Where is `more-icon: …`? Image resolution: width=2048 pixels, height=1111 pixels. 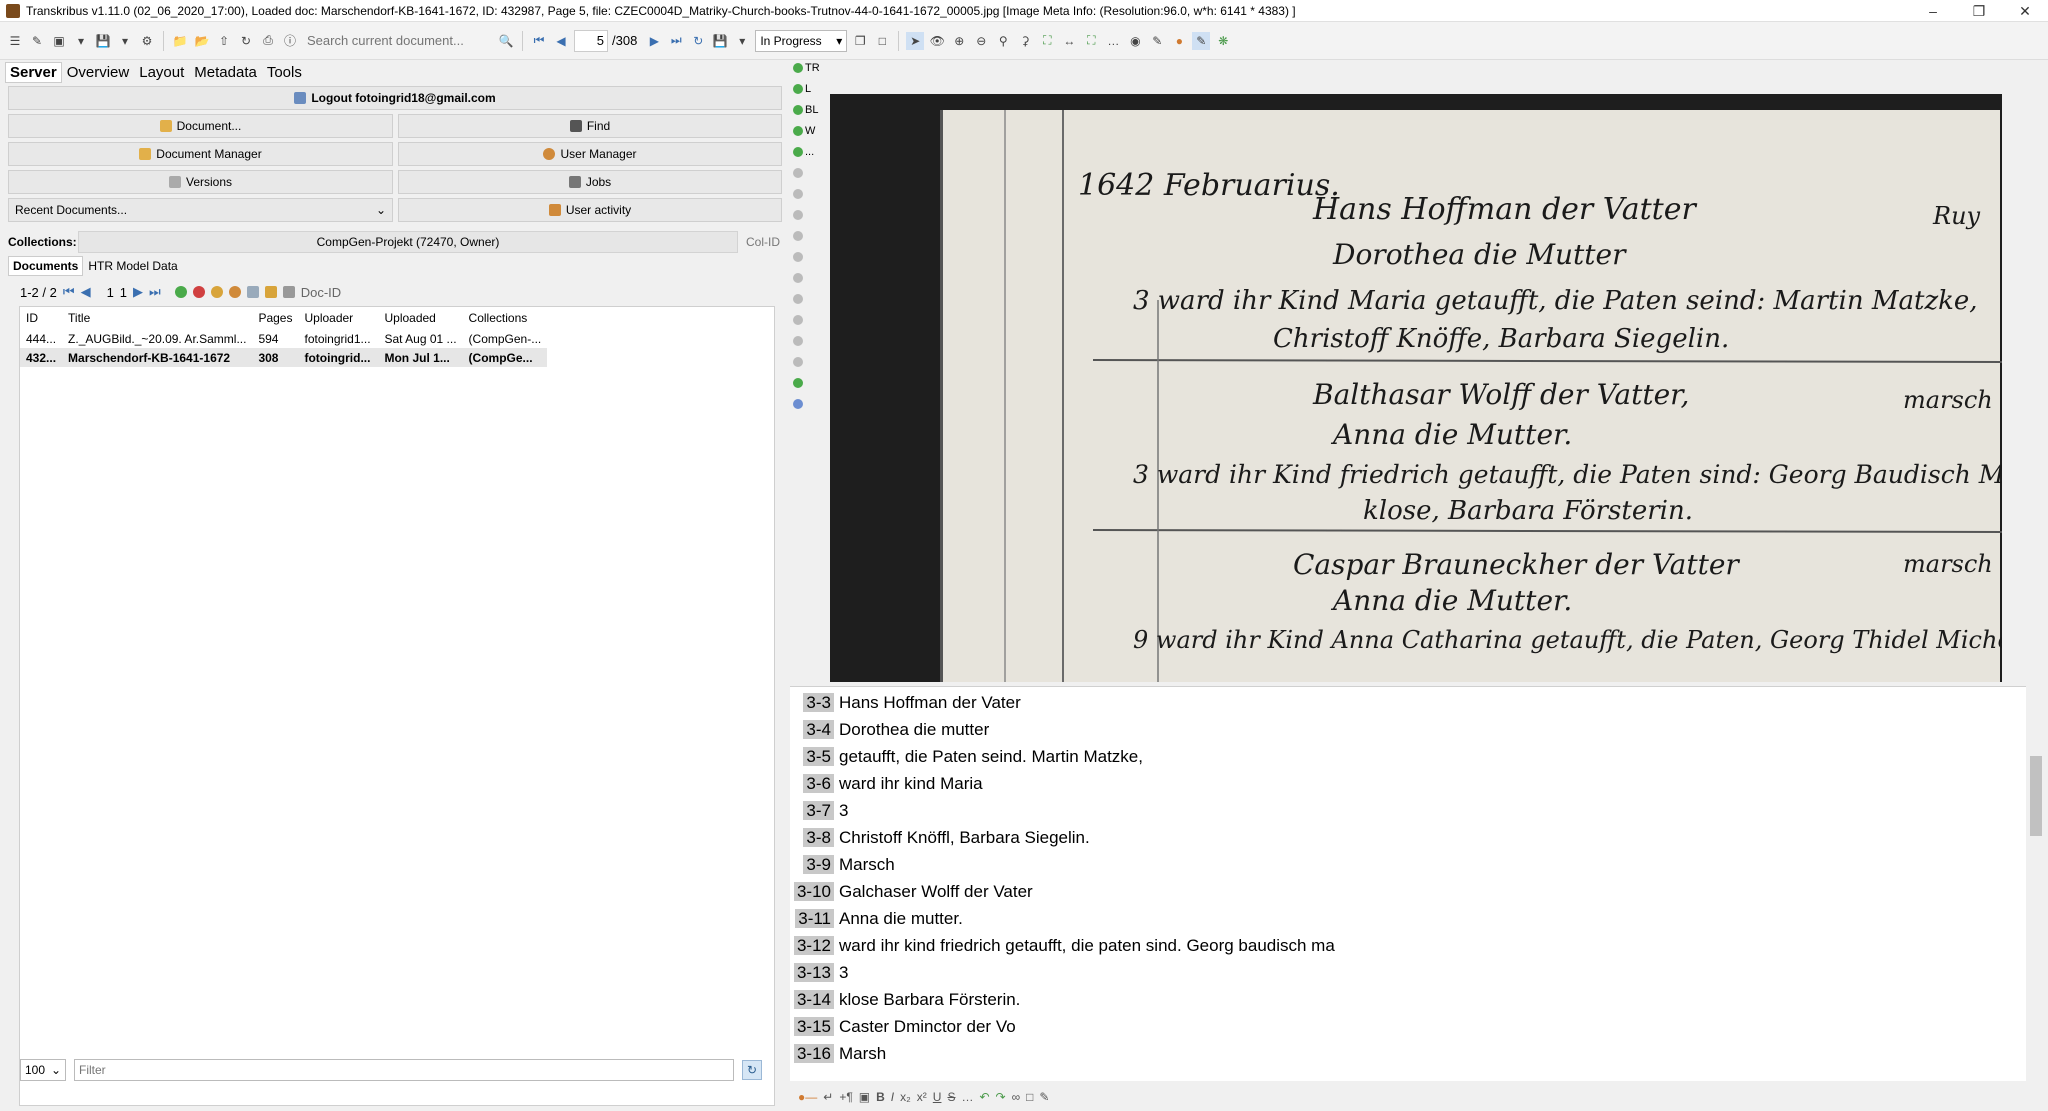 more-icon: … is located at coordinates (967, 1097).